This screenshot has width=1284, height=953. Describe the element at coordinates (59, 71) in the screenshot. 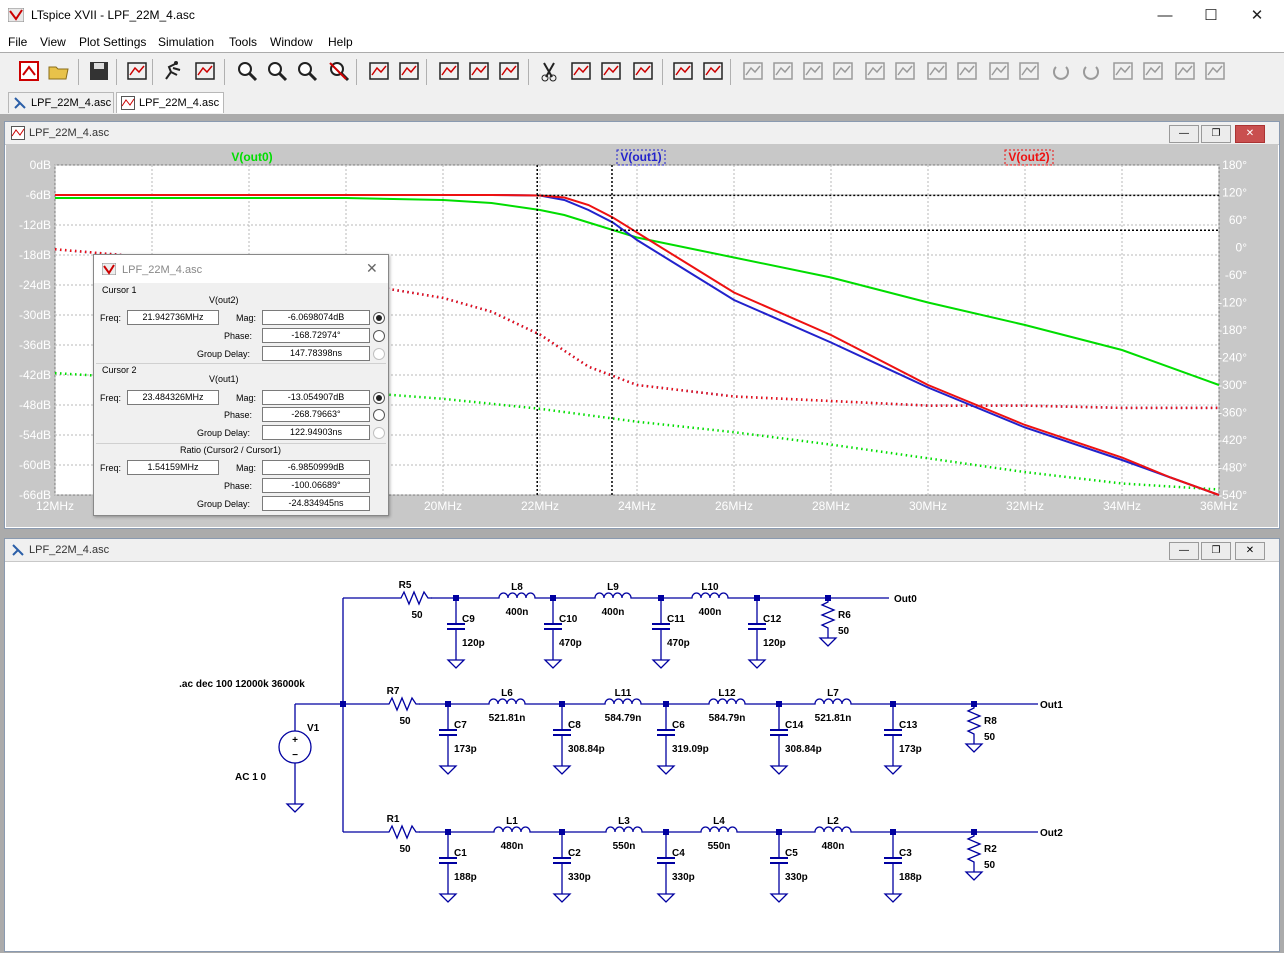

I see `open-icon` at that location.